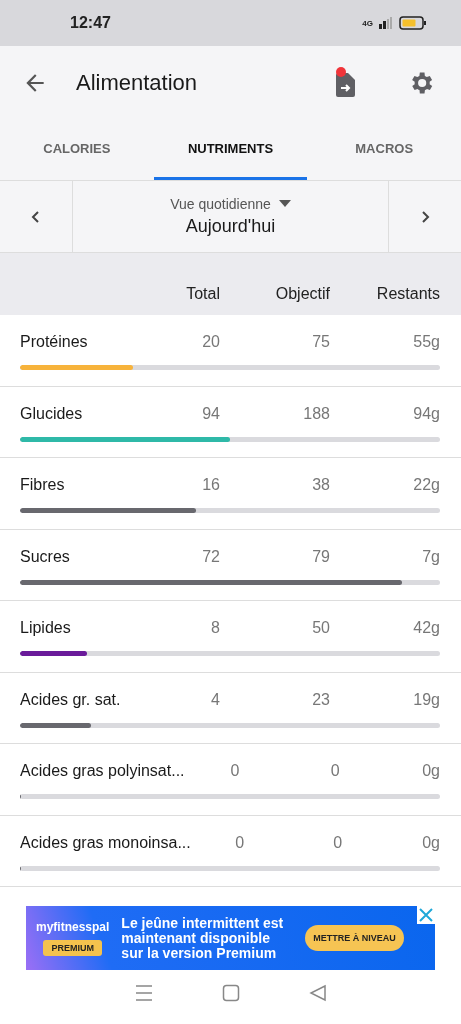 The width and height of the screenshot is (461, 1024). What do you see at coordinates (210, 413) in the screenshot?
I see `total-value: 94` at bounding box center [210, 413].